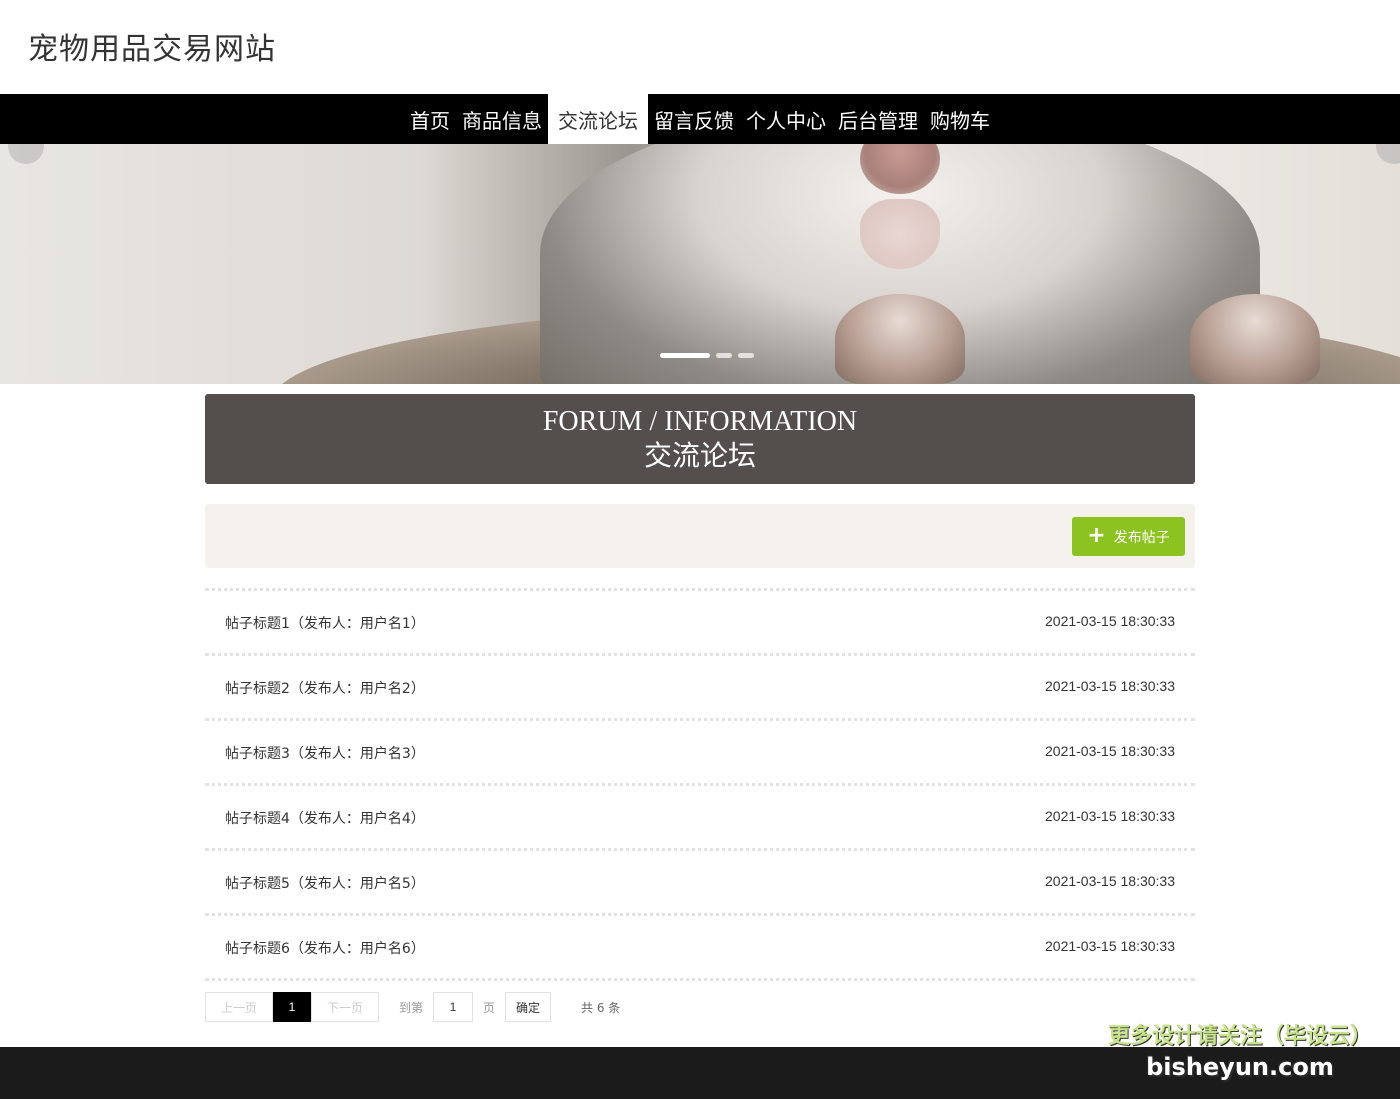 This screenshot has height=1099, width=1400. Describe the element at coordinates (292, 1007) in the screenshot. I see `current-page-button: 1` at that location.